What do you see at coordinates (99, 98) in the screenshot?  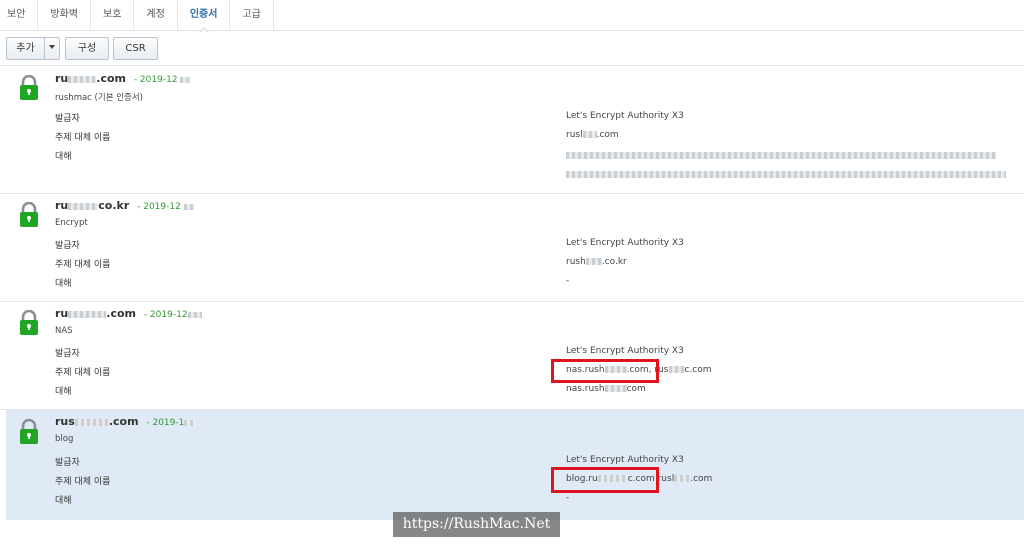 I see `certificate-description: rushmac (기본 인증서)` at bounding box center [99, 98].